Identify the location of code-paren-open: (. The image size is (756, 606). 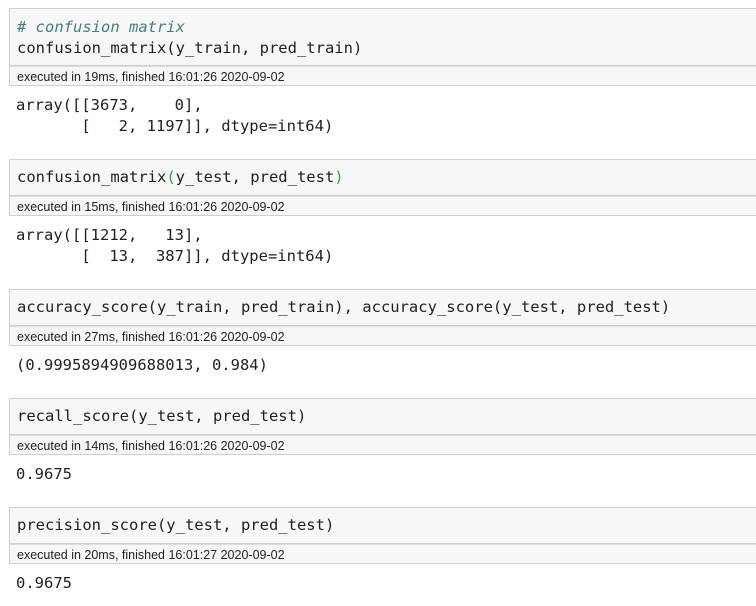
(171, 177).